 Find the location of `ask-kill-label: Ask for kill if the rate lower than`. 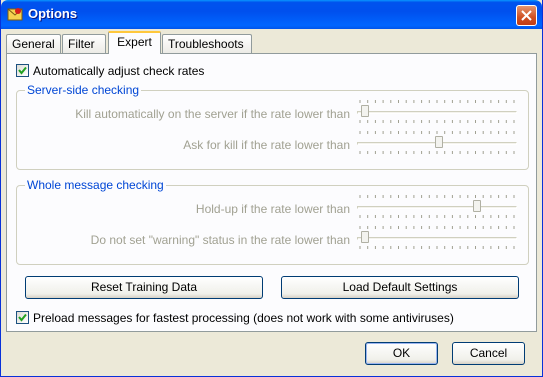

ask-kill-label: Ask for kill if the rate lower than is located at coordinates (266, 145).